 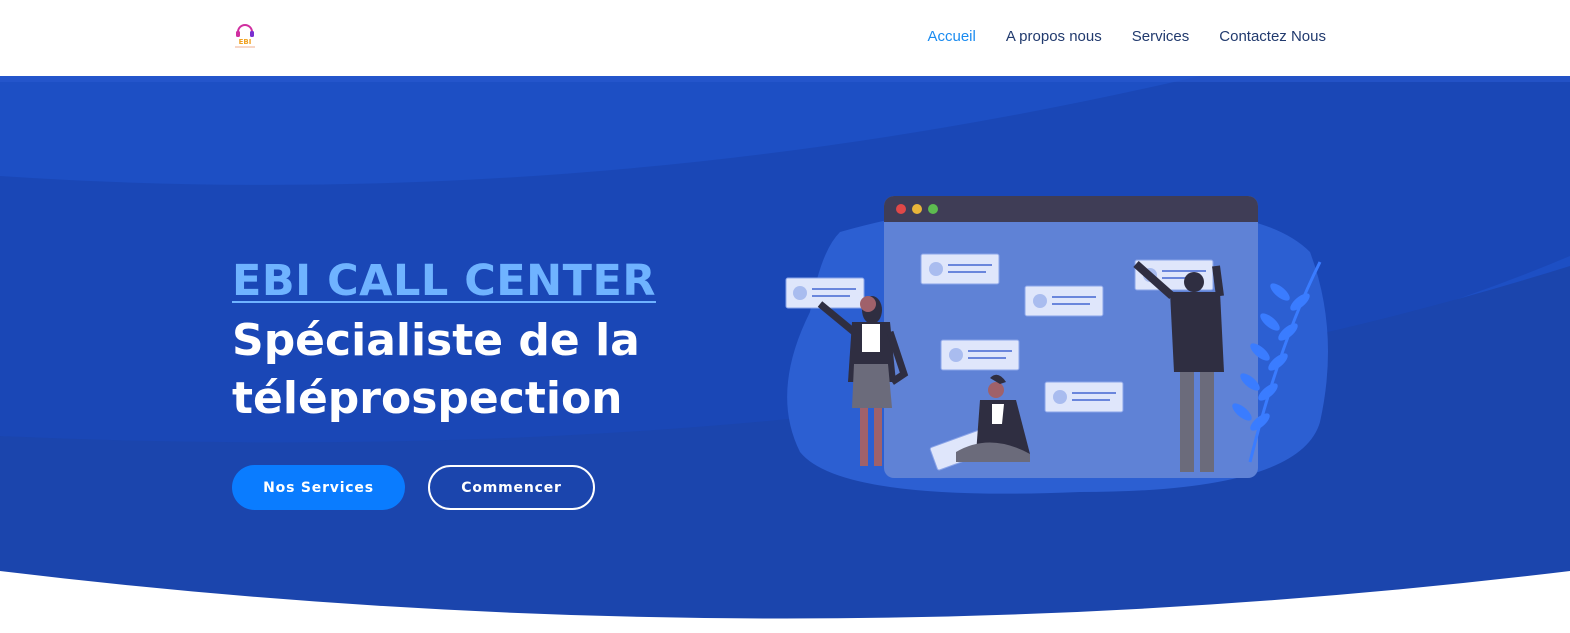 I want to click on commencer-button: Commencer, so click(x=511, y=487).